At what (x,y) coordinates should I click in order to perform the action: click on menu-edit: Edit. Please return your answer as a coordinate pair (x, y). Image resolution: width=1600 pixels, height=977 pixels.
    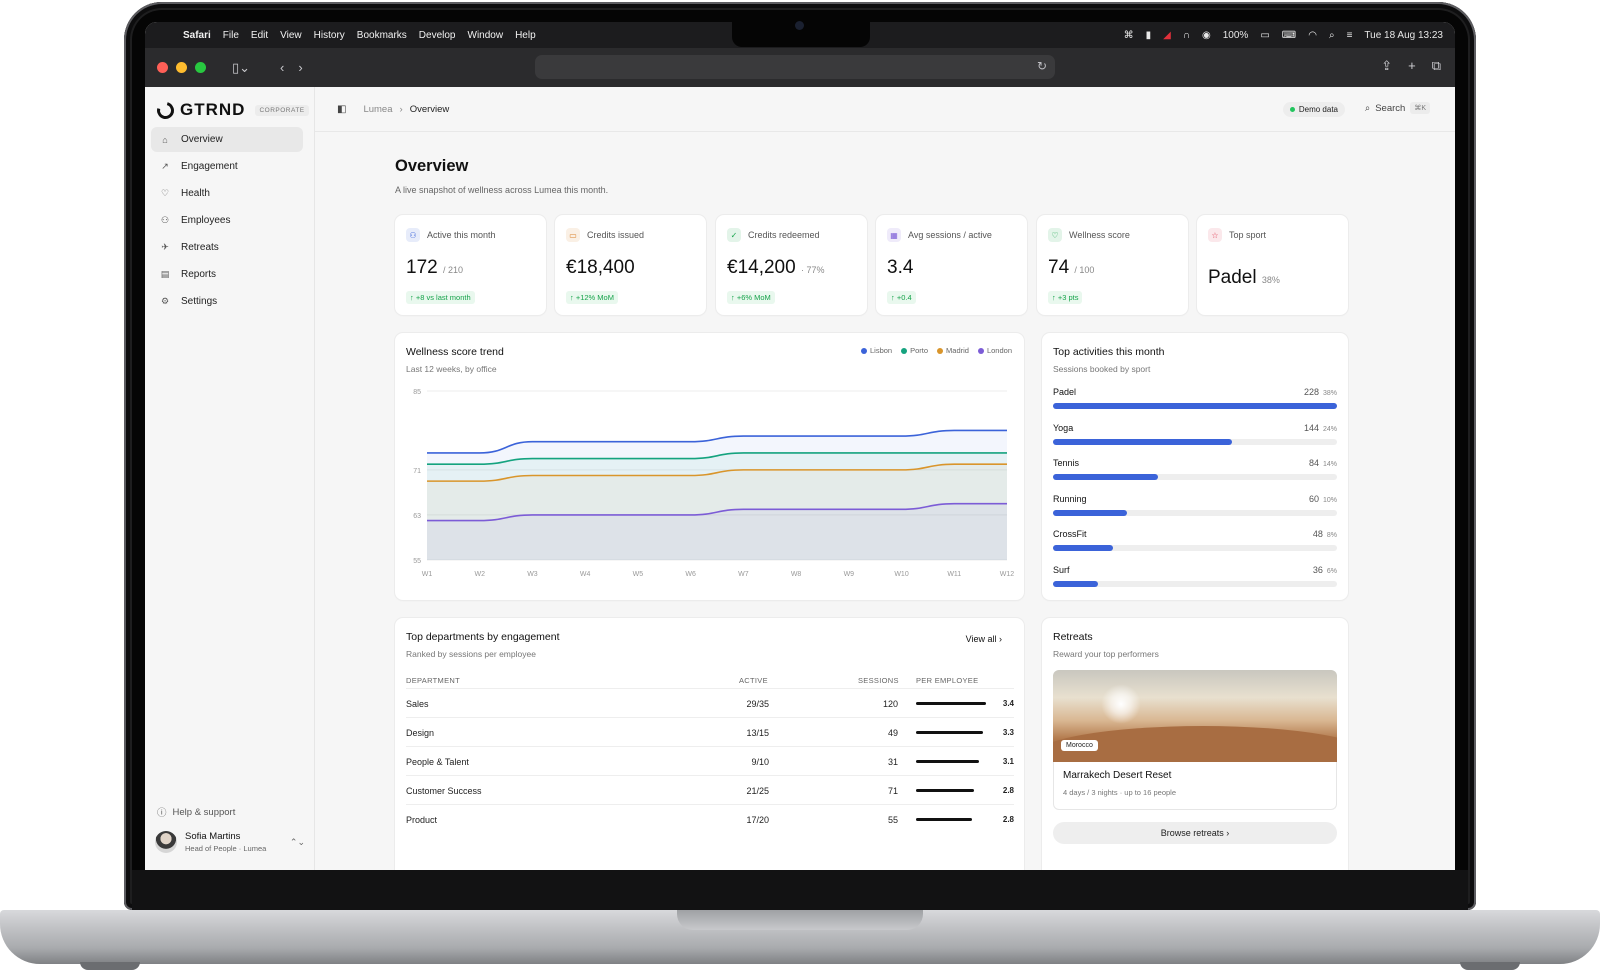
    Looking at the image, I should click on (259, 35).